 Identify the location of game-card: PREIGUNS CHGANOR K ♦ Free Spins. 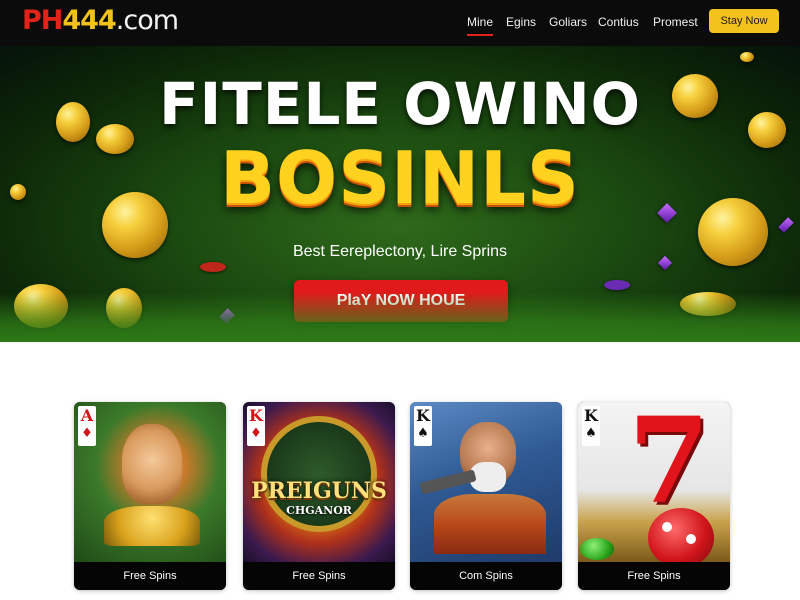
(319, 496).